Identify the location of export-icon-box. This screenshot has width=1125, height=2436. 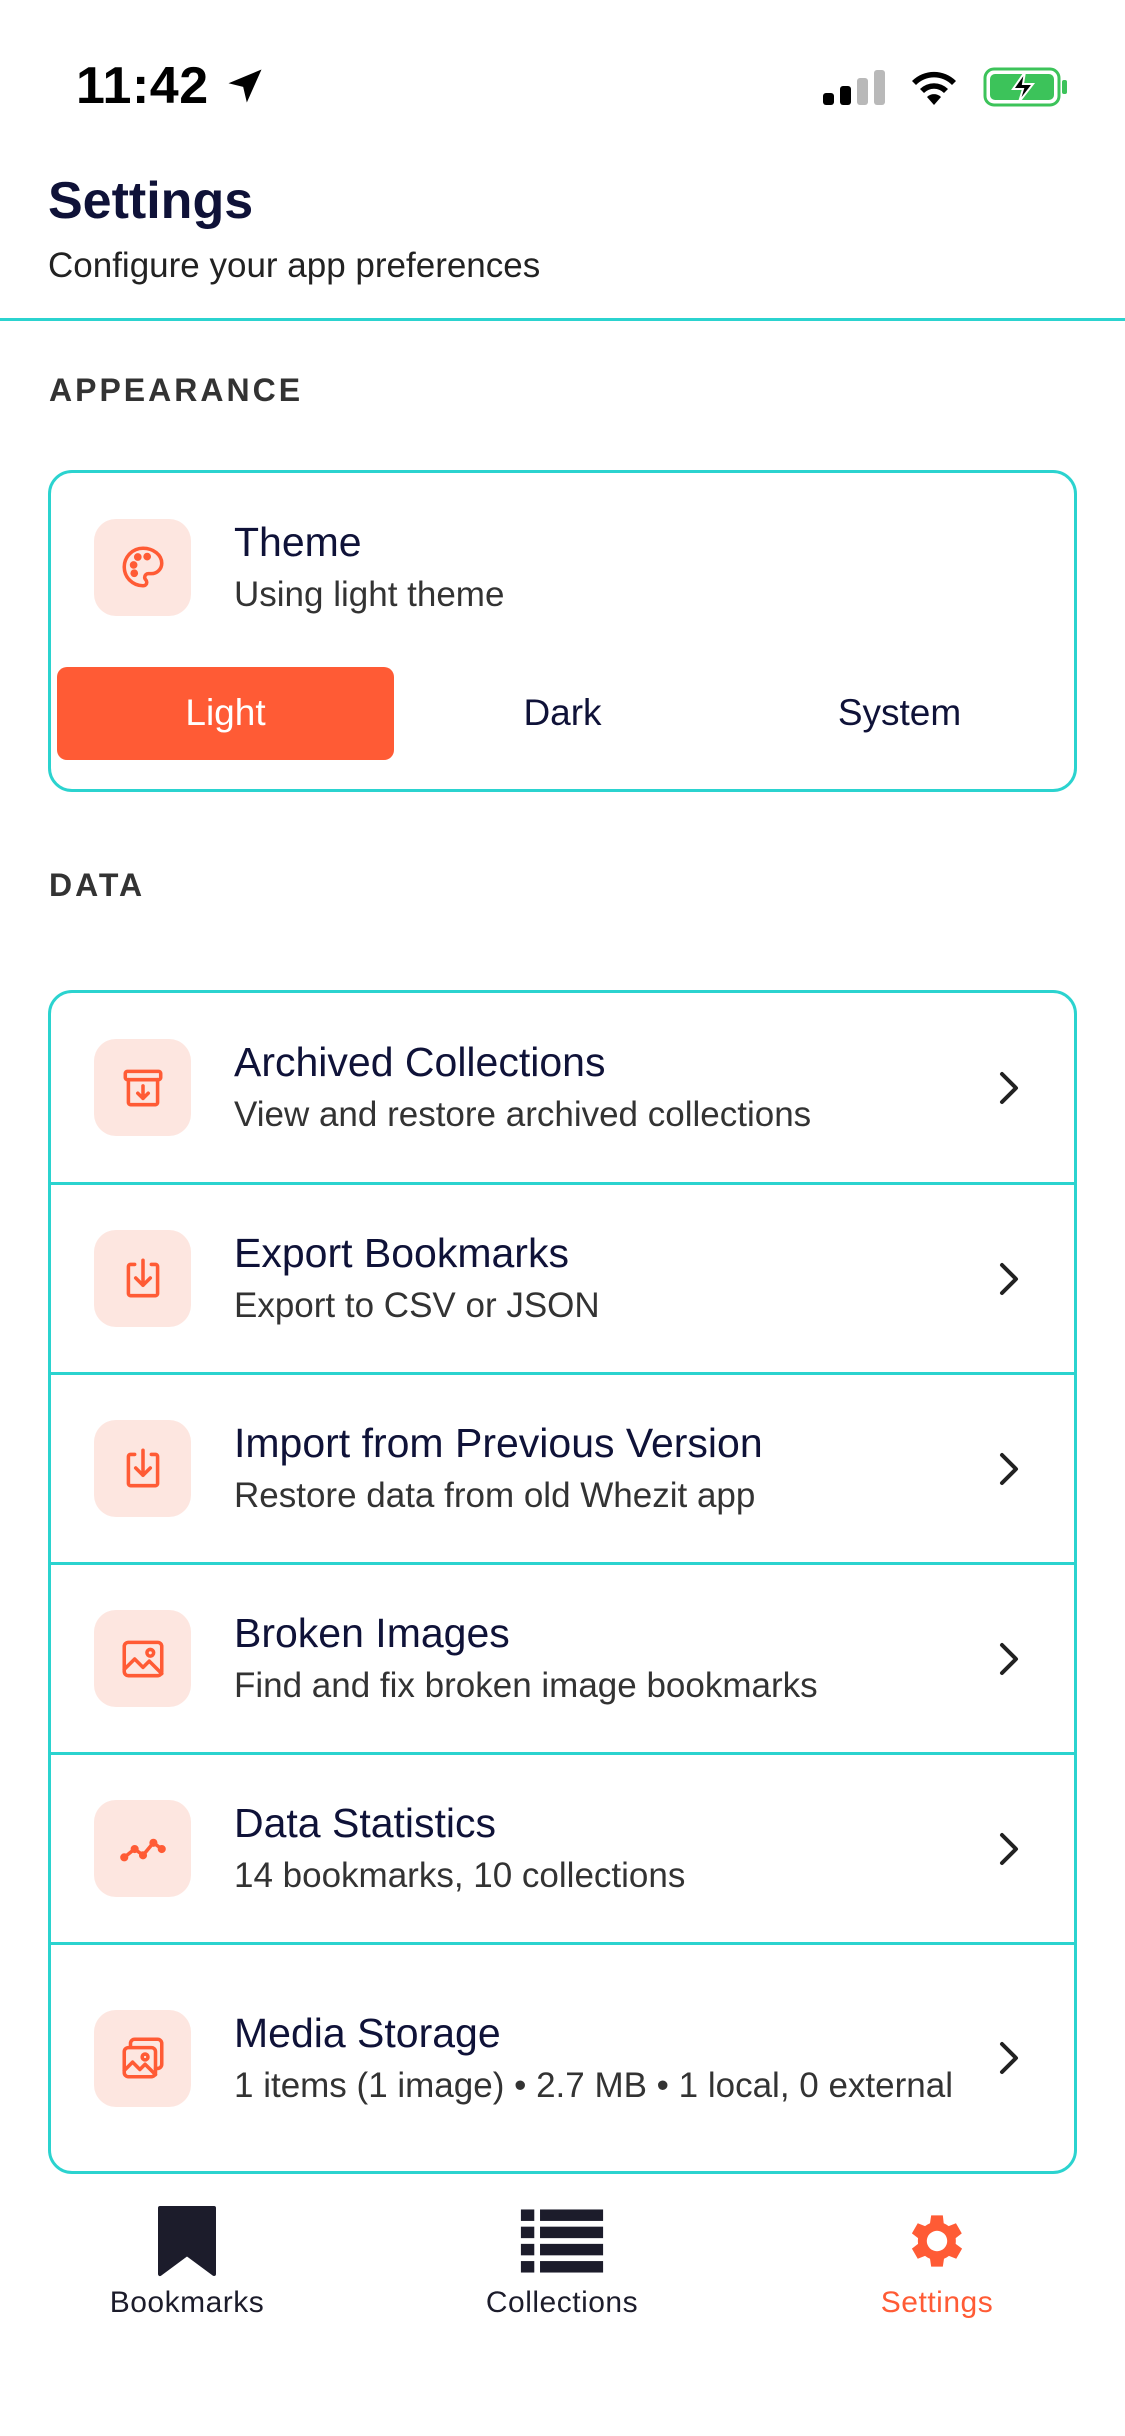
(142, 1278).